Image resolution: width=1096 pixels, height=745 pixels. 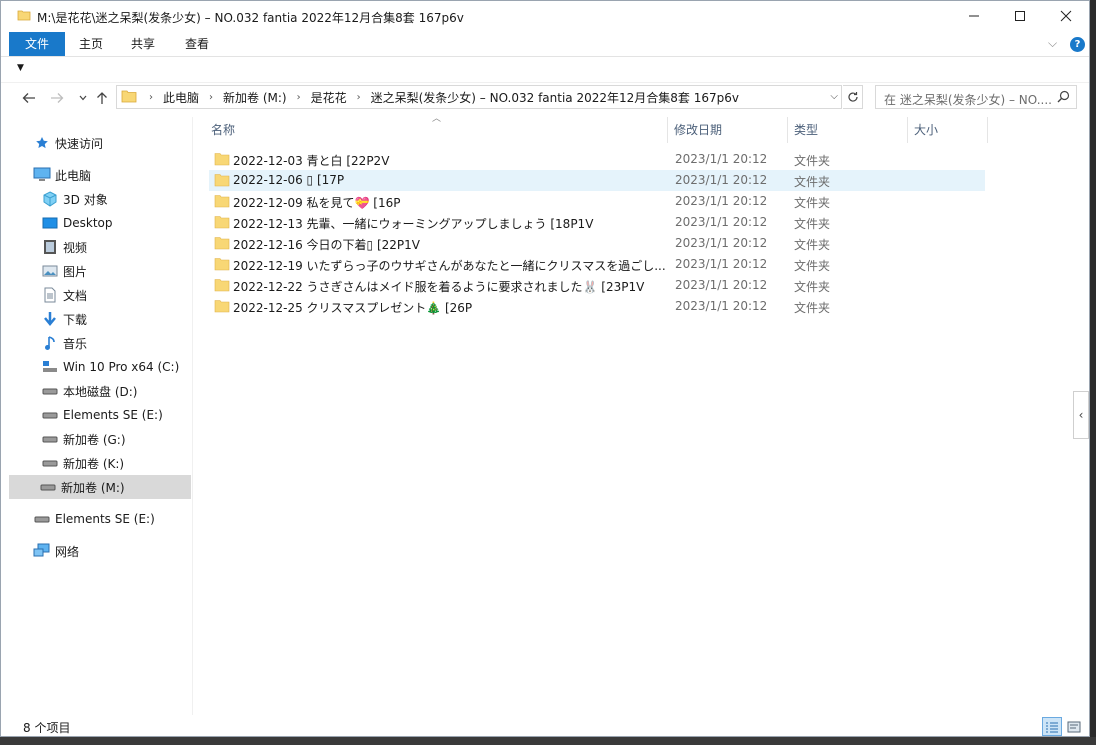 I want to click on large-icons-view-button, so click(x=1074, y=726).